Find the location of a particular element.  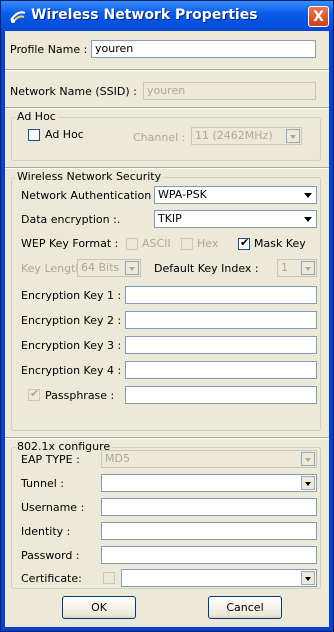

tunnel-select is located at coordinates (209, 483).